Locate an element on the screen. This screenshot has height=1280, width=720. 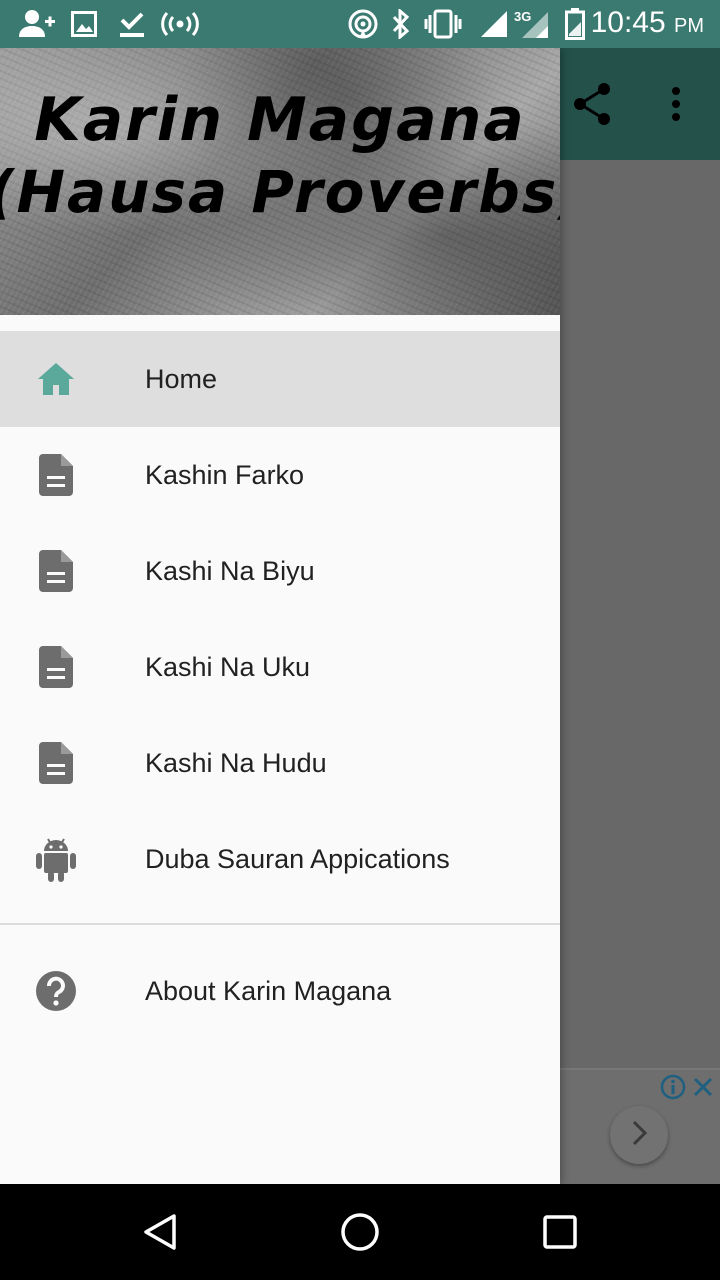
system-navigation-bar is located at coordinates (360, 1232).